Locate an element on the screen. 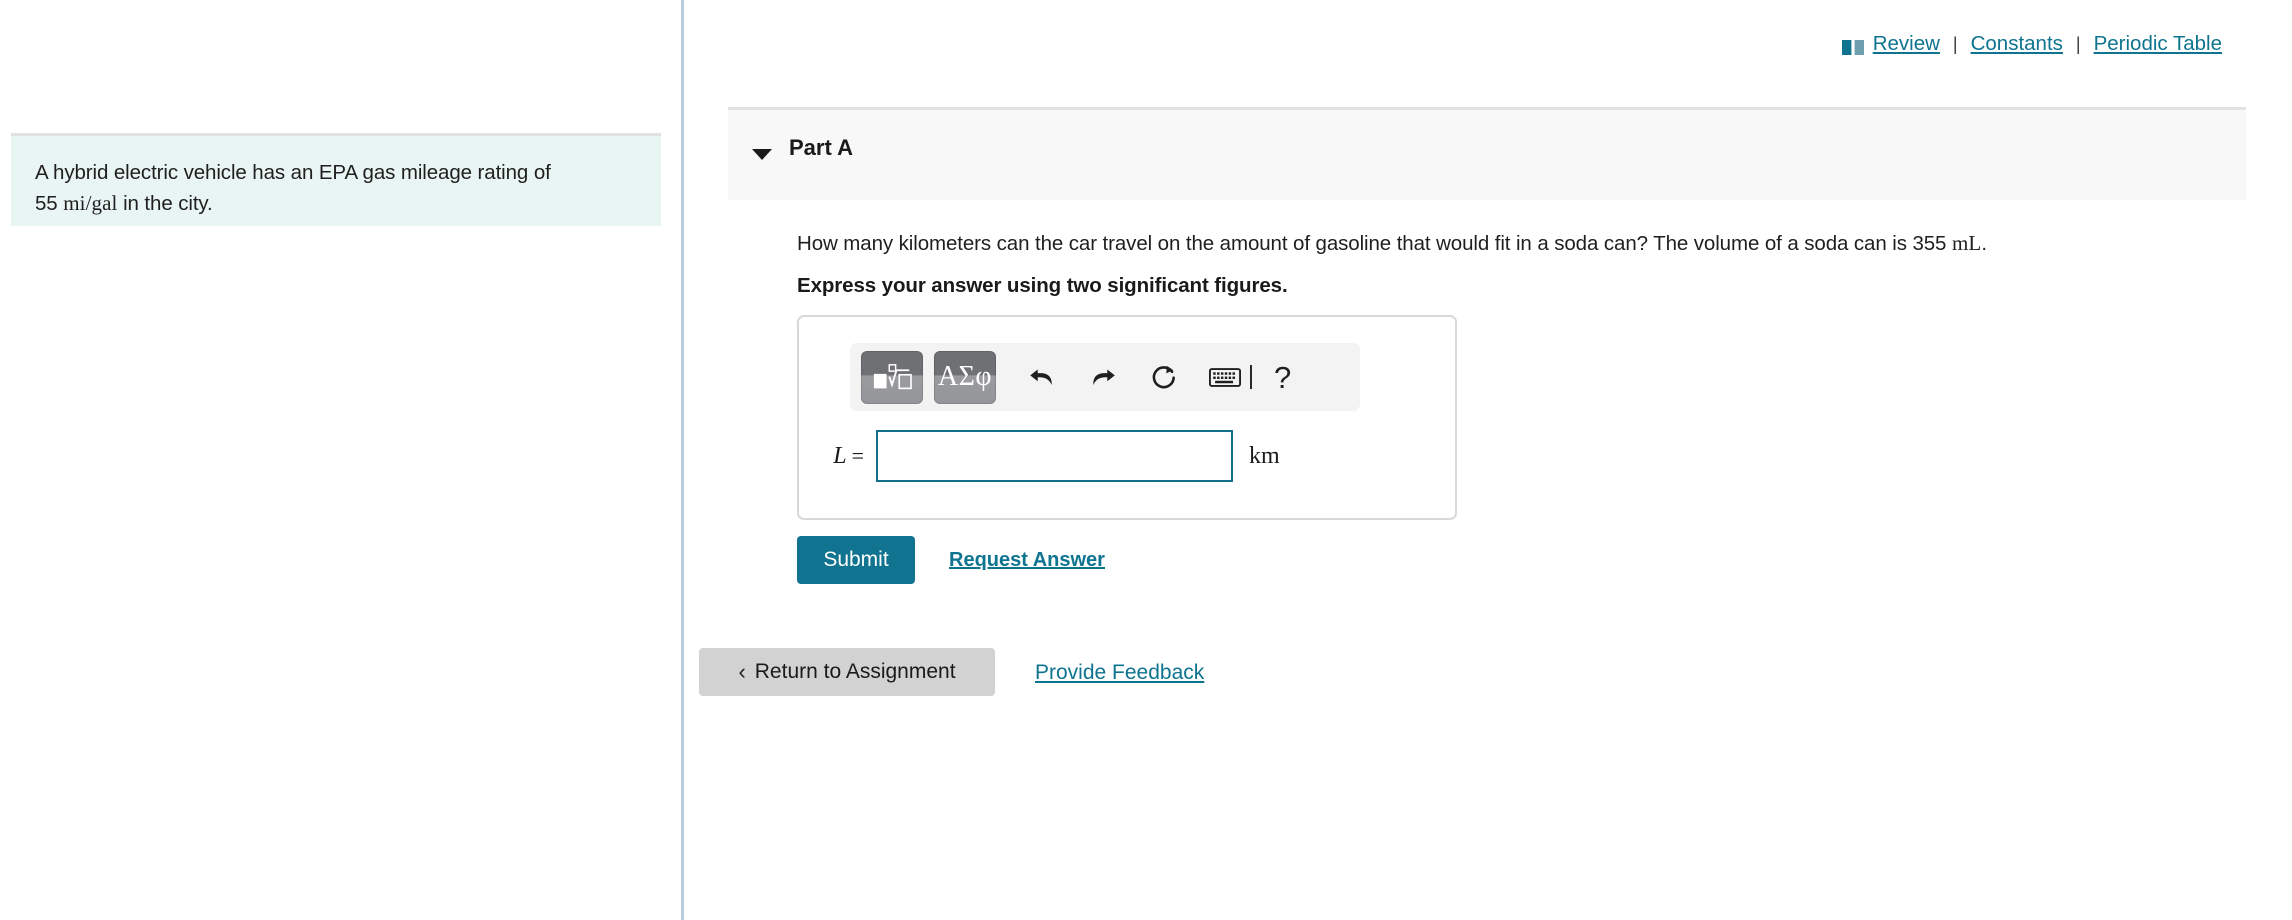  part-title: Part A is located at coordinates (821, 147).